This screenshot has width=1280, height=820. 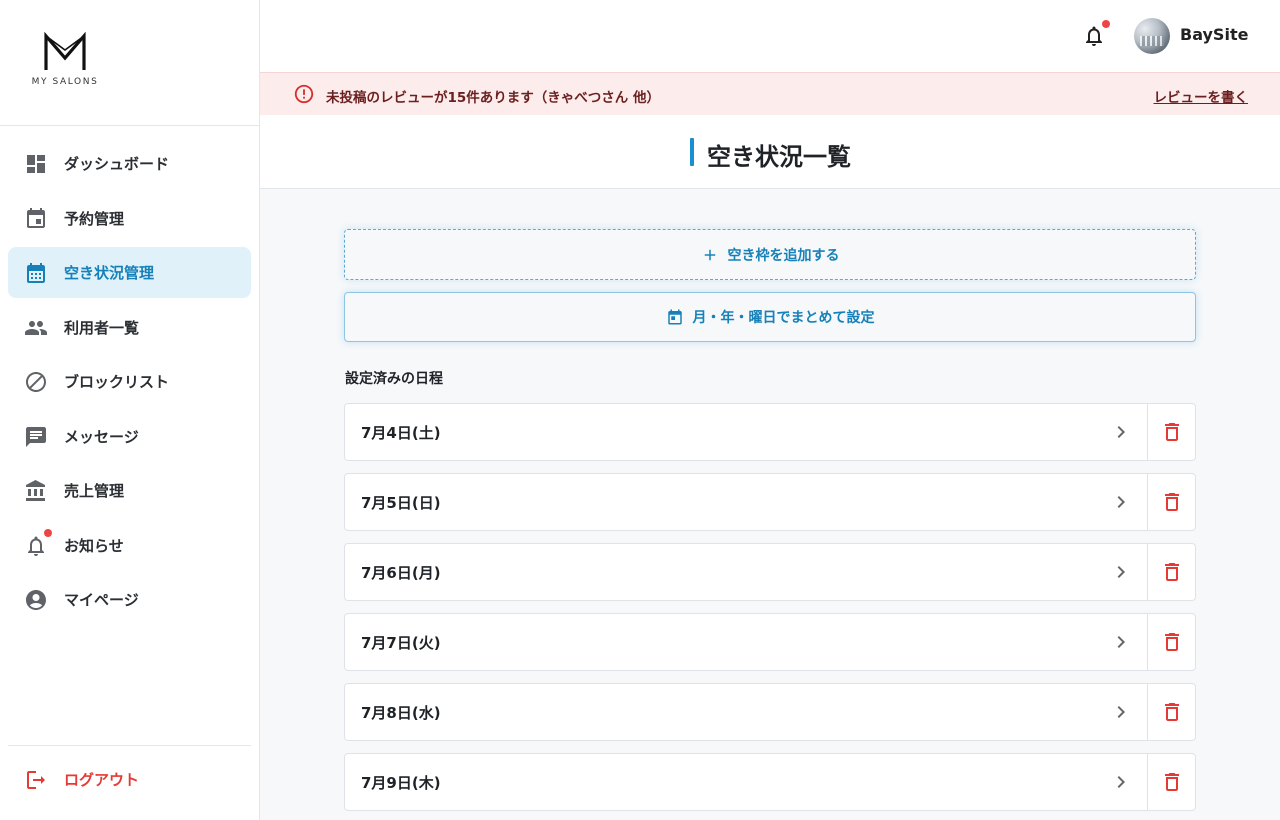 I want to click on sidebar-item-sales: 売上管理, so click(x=129, y=490).